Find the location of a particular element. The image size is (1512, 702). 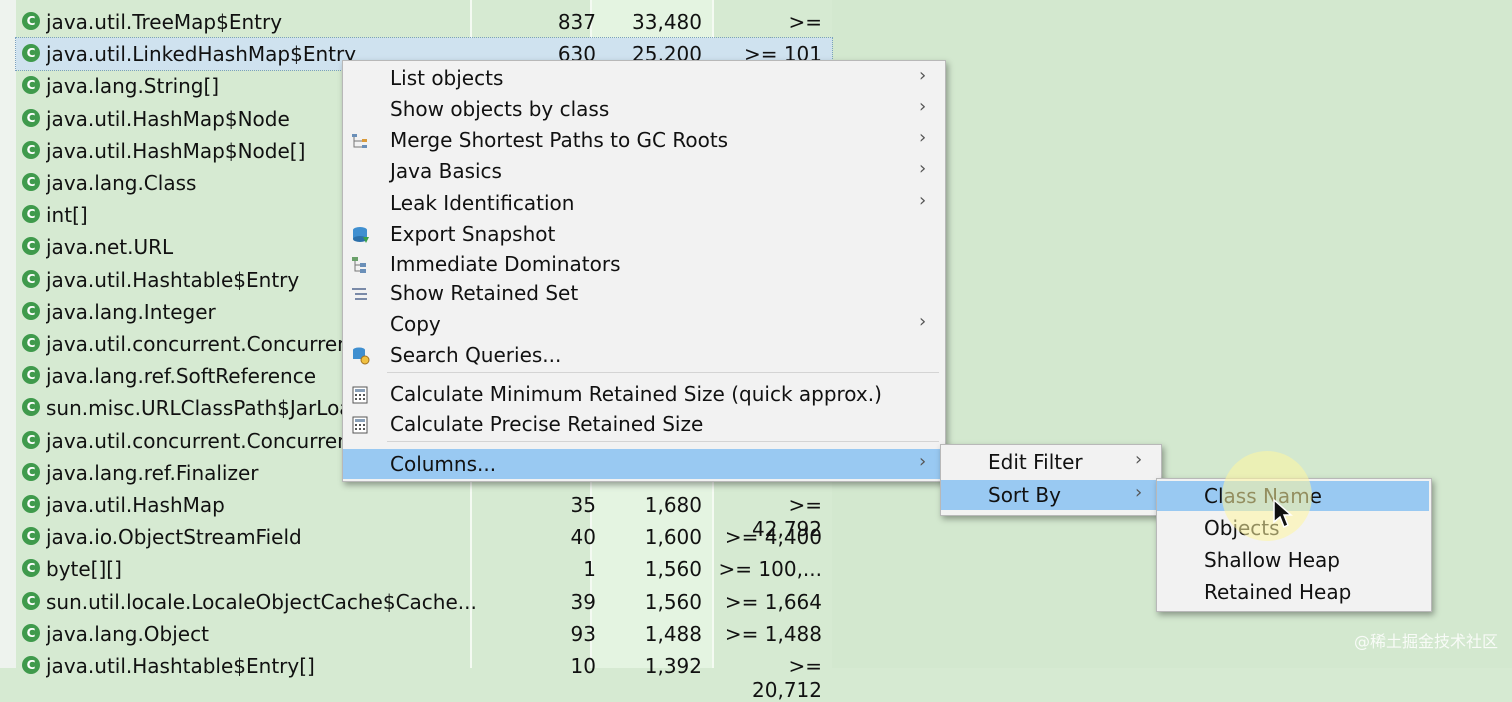

menu-item-label: Show Retained Set is located at coordinates (484, 293).